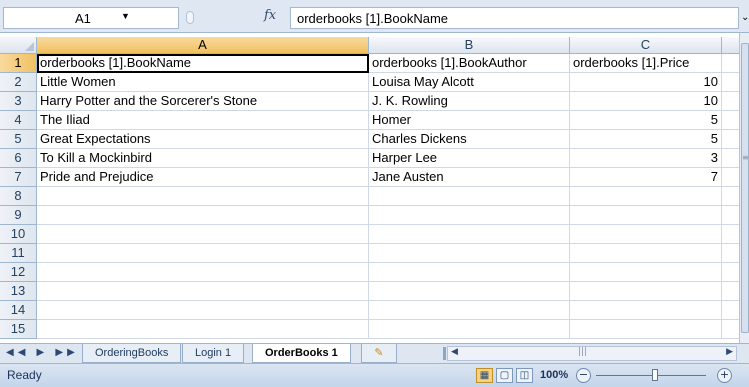  What do you see at coordinates (18, 158) in the screenshot?
I see `row-header: 6` at bounding box center [18, 158].